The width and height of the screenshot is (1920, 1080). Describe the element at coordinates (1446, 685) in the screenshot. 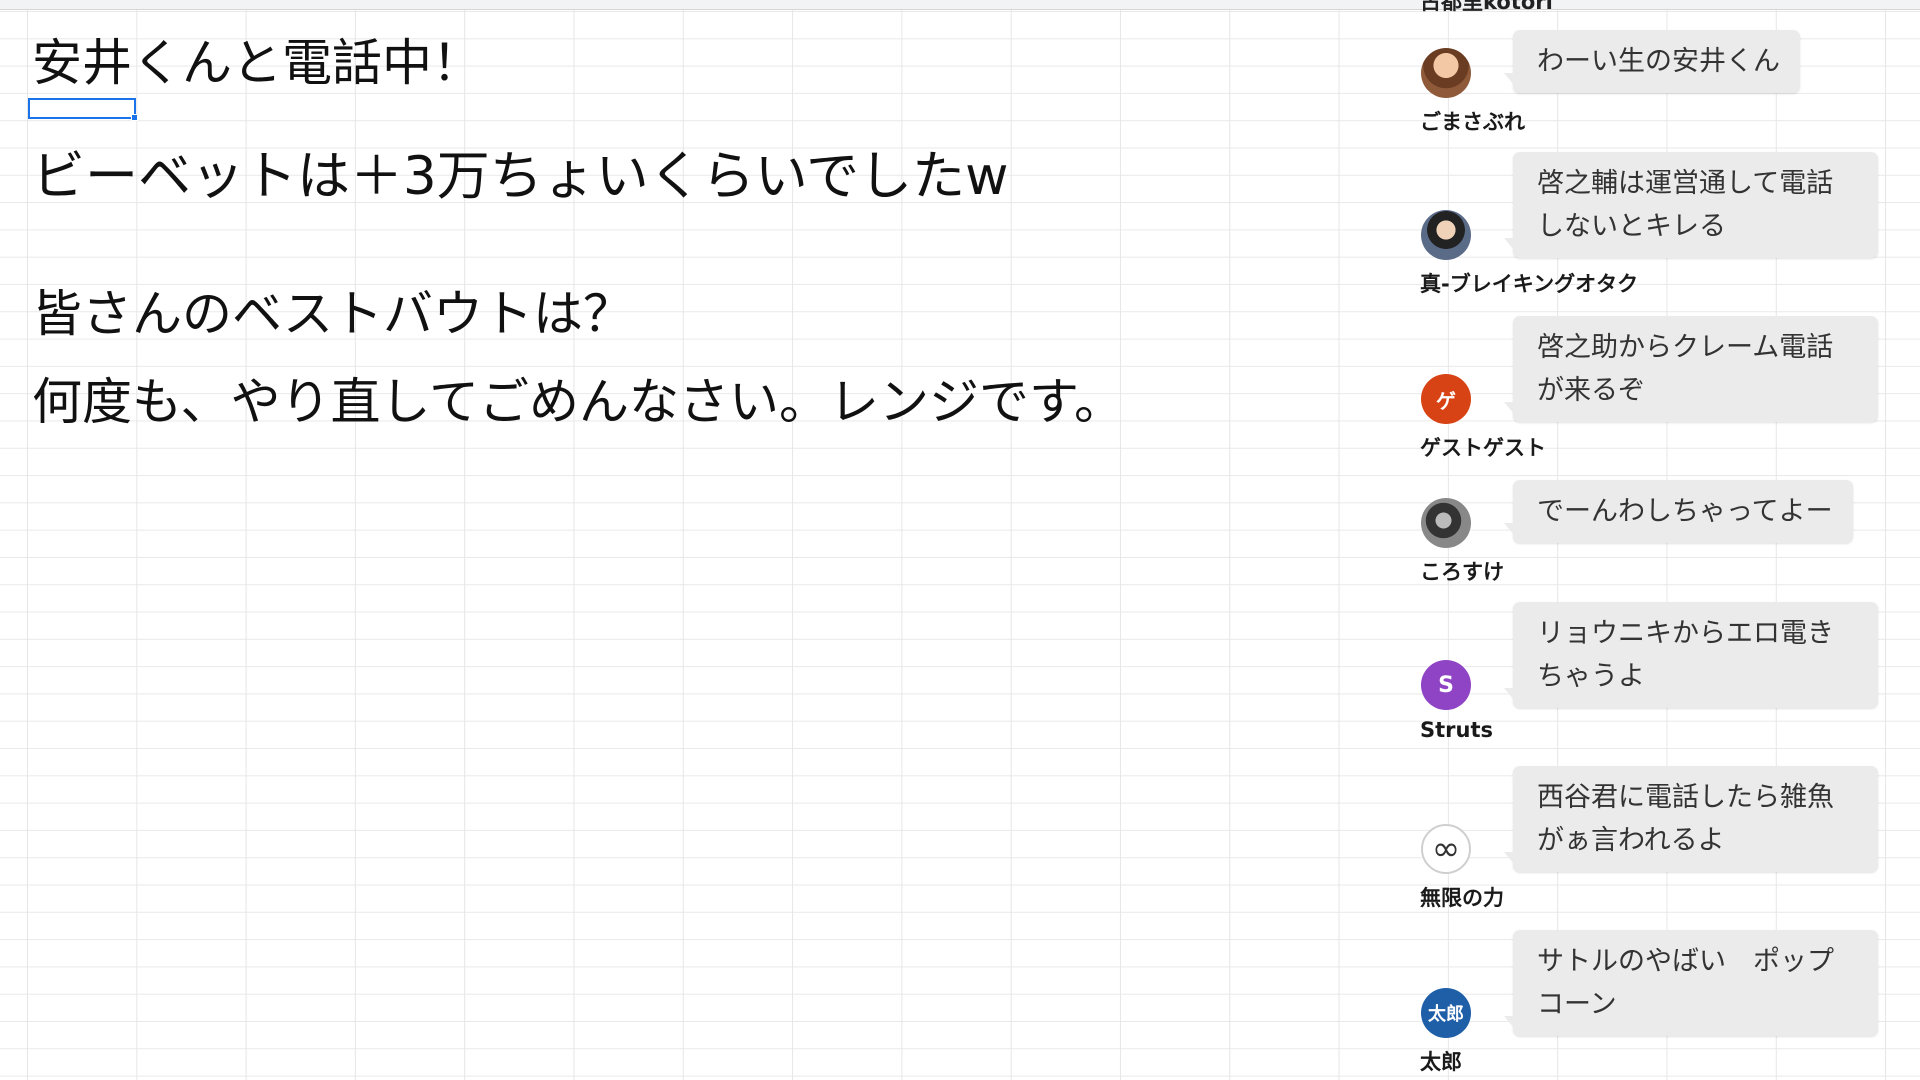

I see `user-avatar-initial: S` at that location.